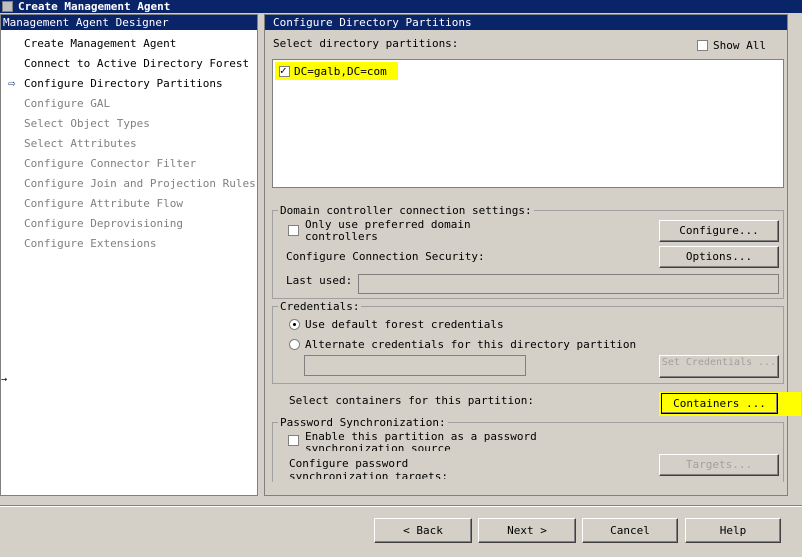 The width and height of the screenshot is (802, 557). What do you see at coordinates (320, 306) in the screenshot?
I see `credentials-legend: Credentials:` at bounding box center [320, 306].